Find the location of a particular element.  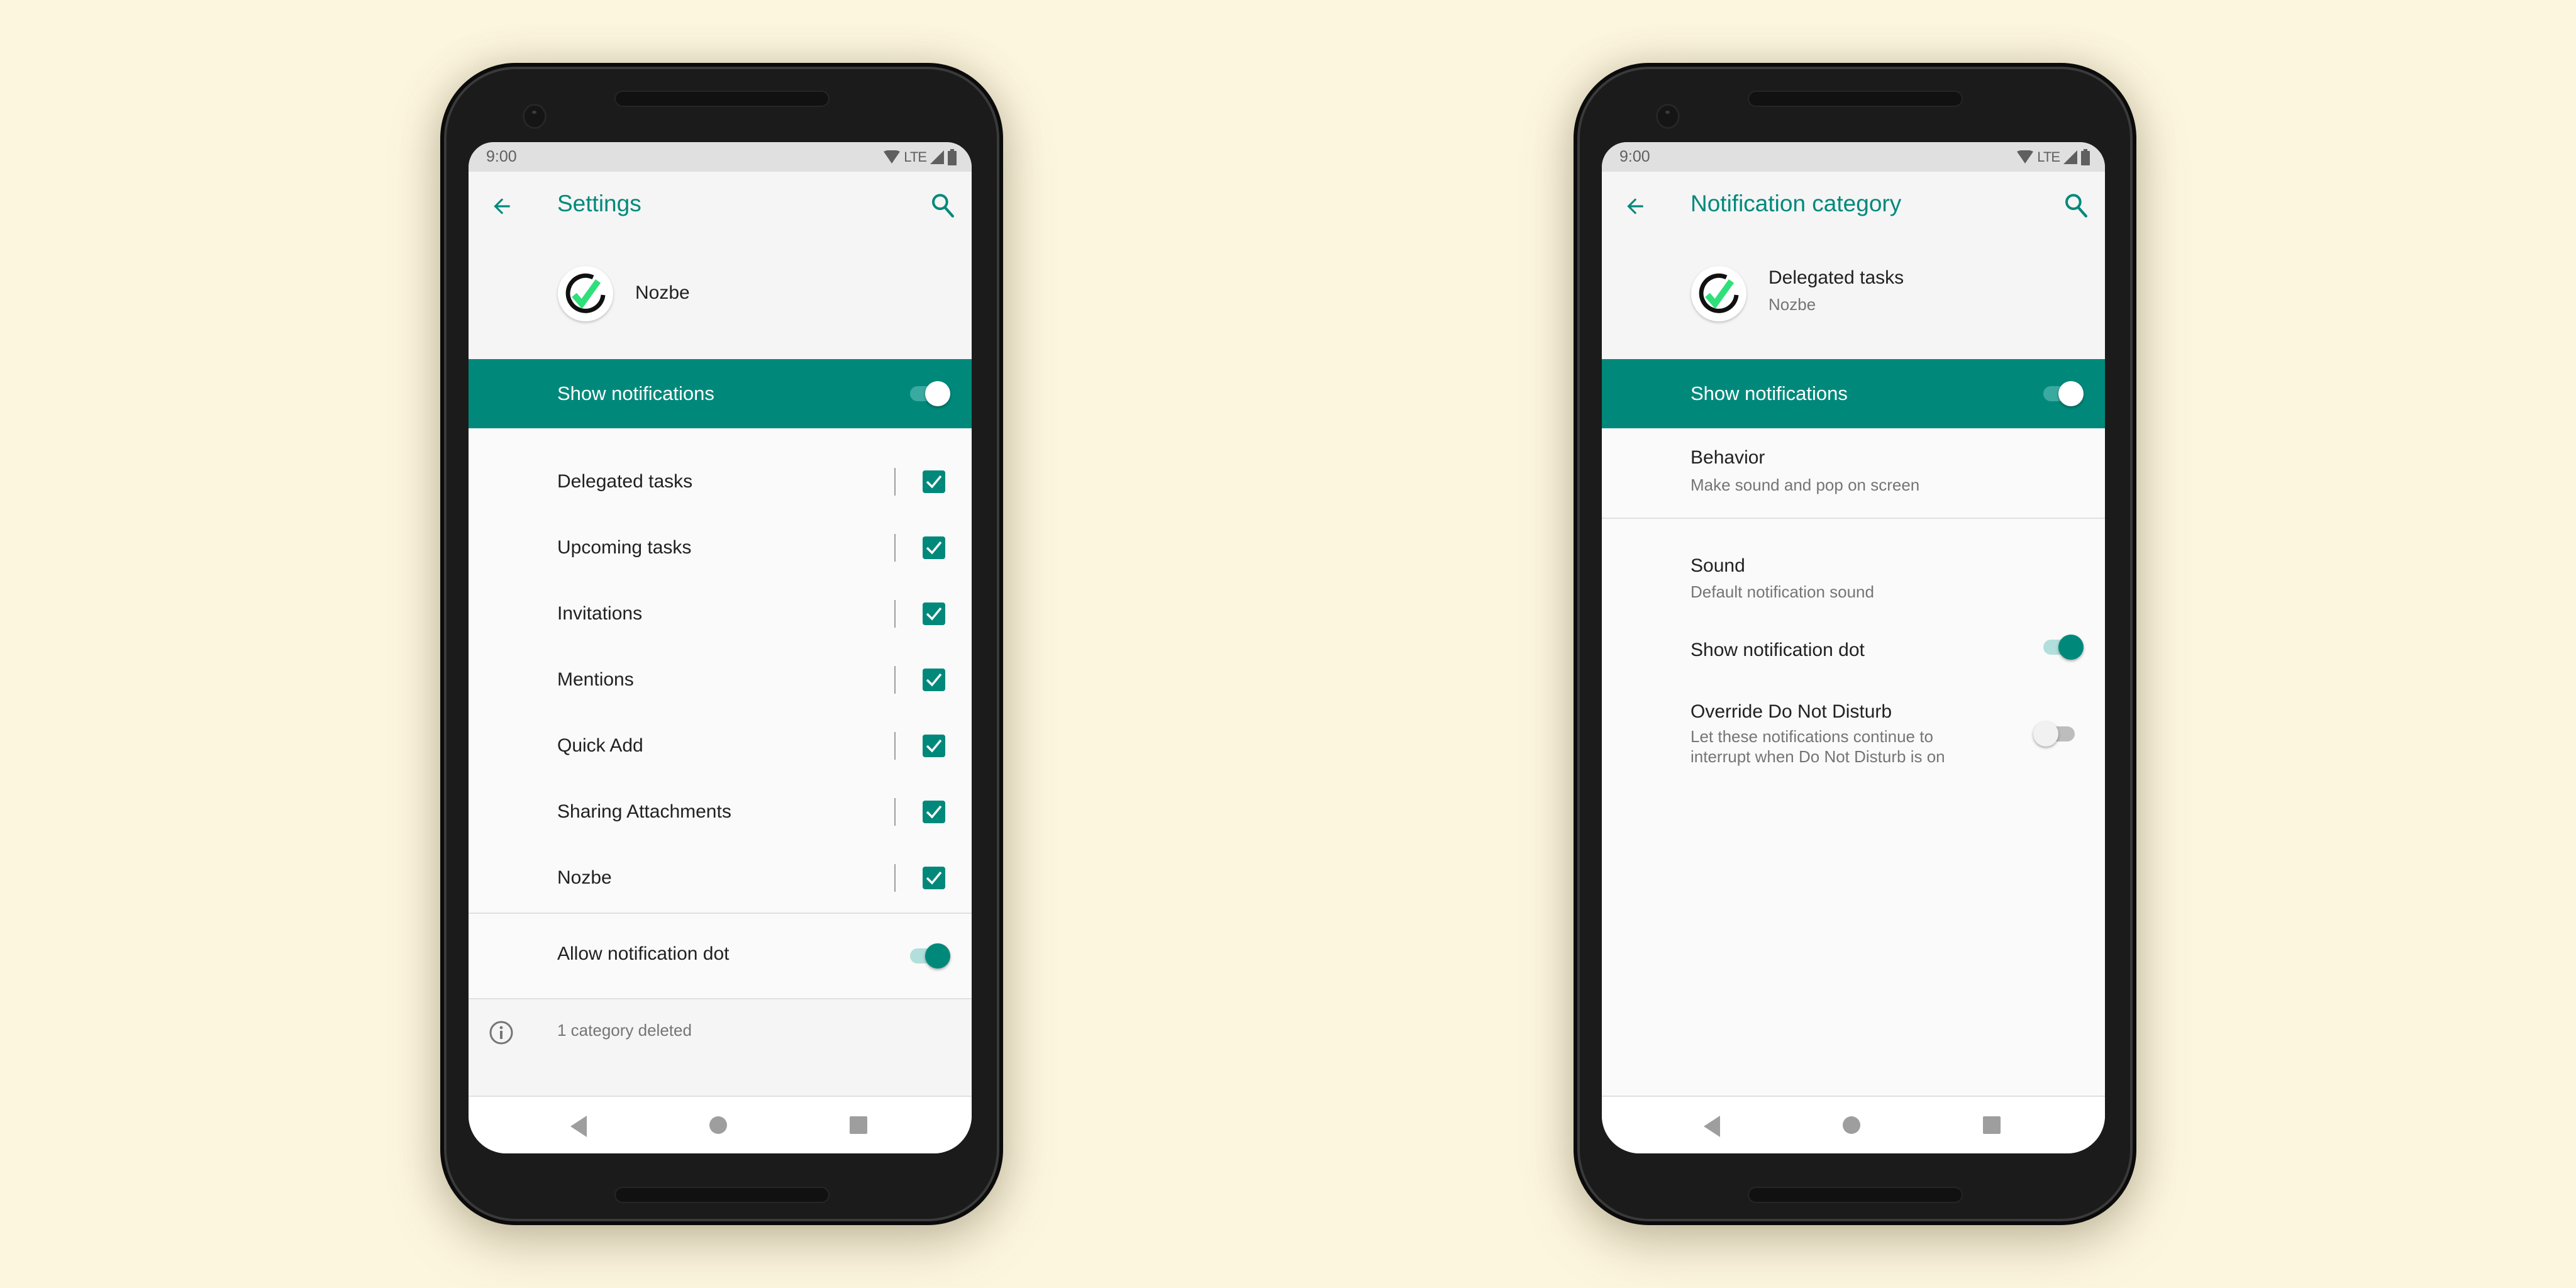

app-bar: Settings is located at coordinates (720, 206).